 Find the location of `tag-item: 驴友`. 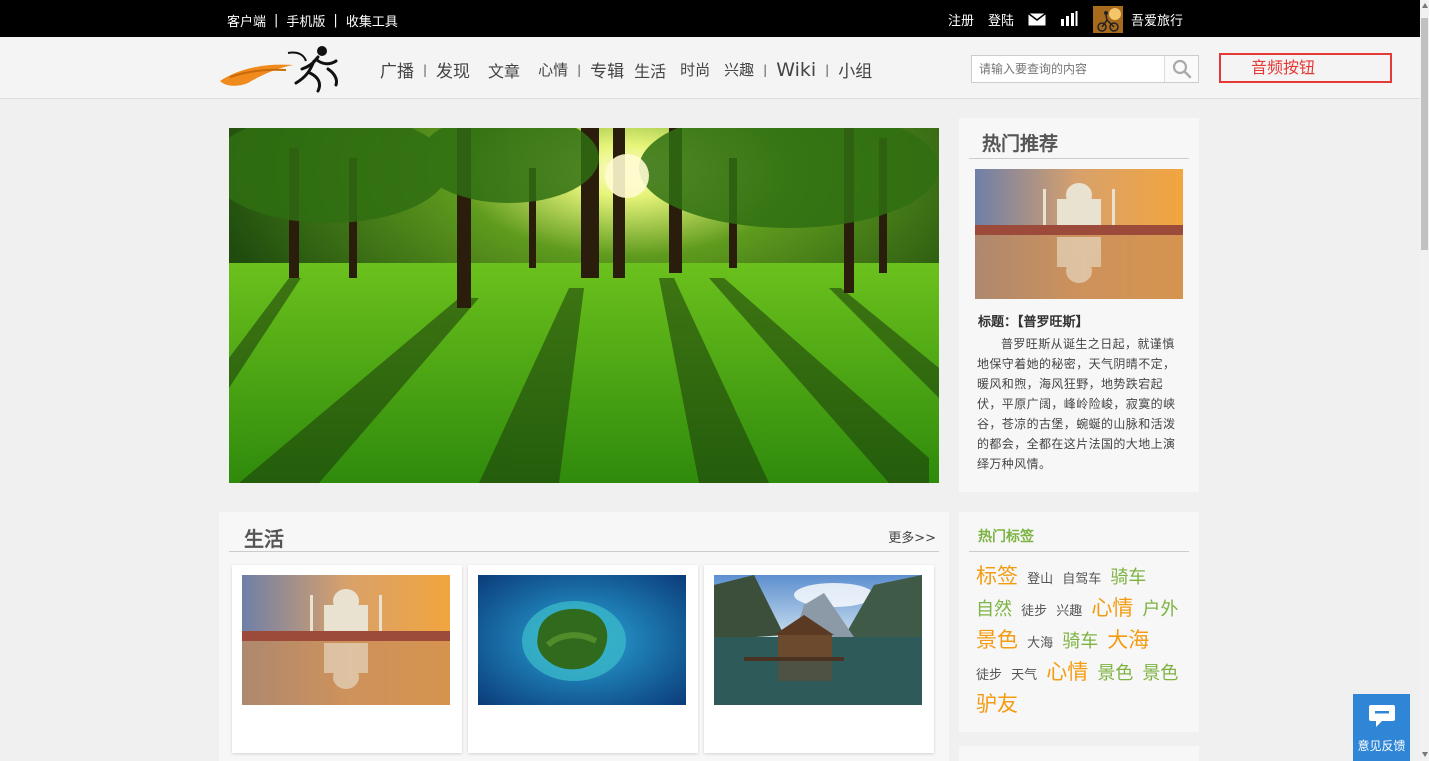

tag-item: 驴友 is located at coordinates (997, 704).